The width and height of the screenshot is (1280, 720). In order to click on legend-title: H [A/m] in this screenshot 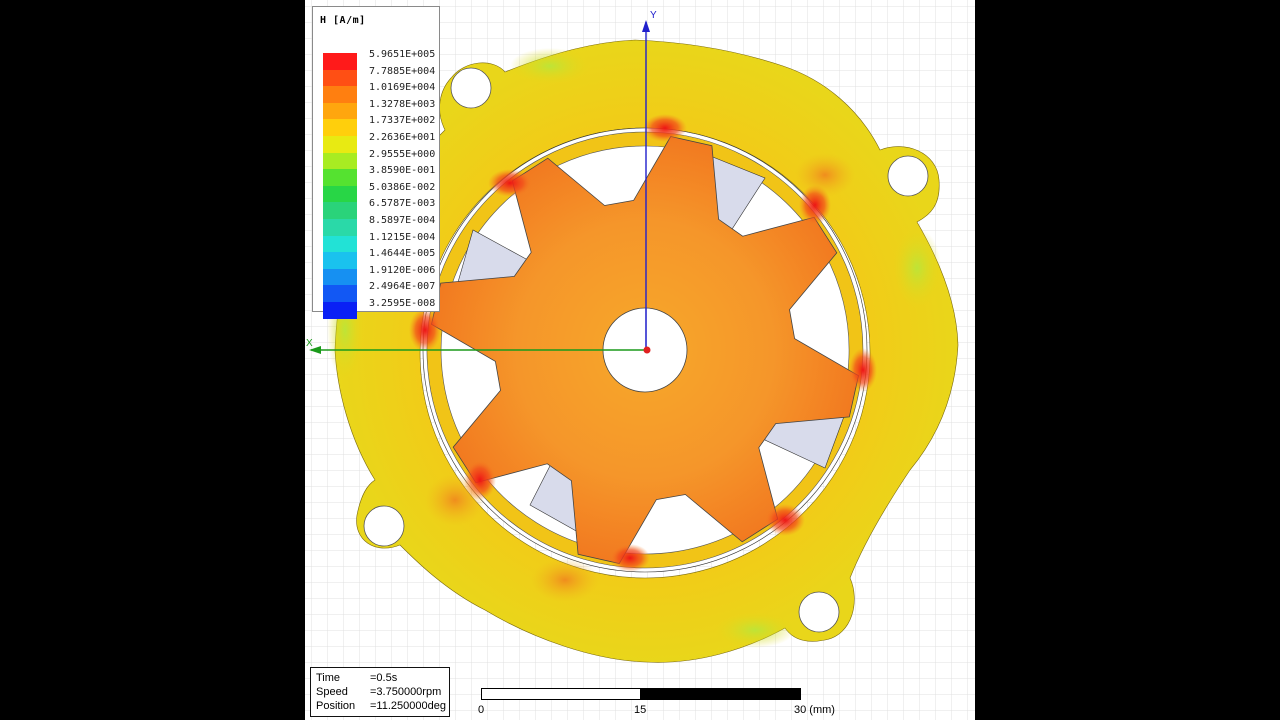, I will do `click(343, 20)`.